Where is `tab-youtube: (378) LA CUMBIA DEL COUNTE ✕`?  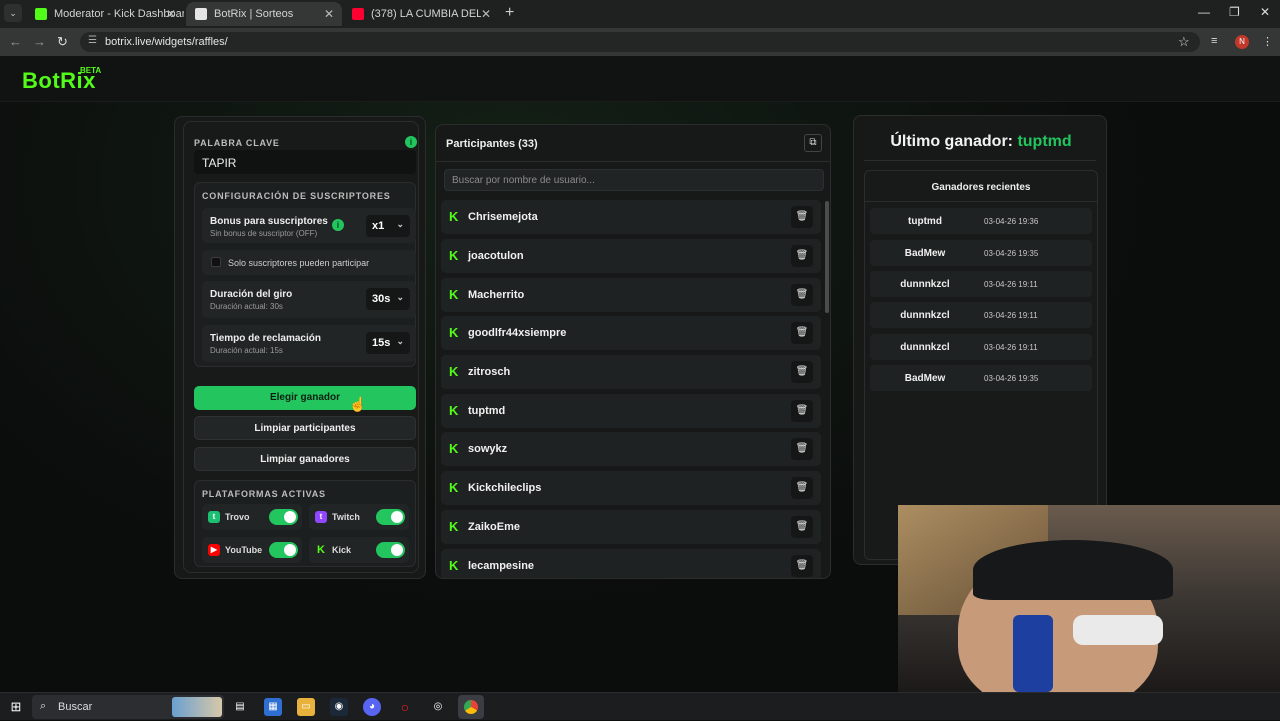 tab-youtube: (378) LA CUMBIA DEL COUNTE ✕ is located at coordinates (421, 14).